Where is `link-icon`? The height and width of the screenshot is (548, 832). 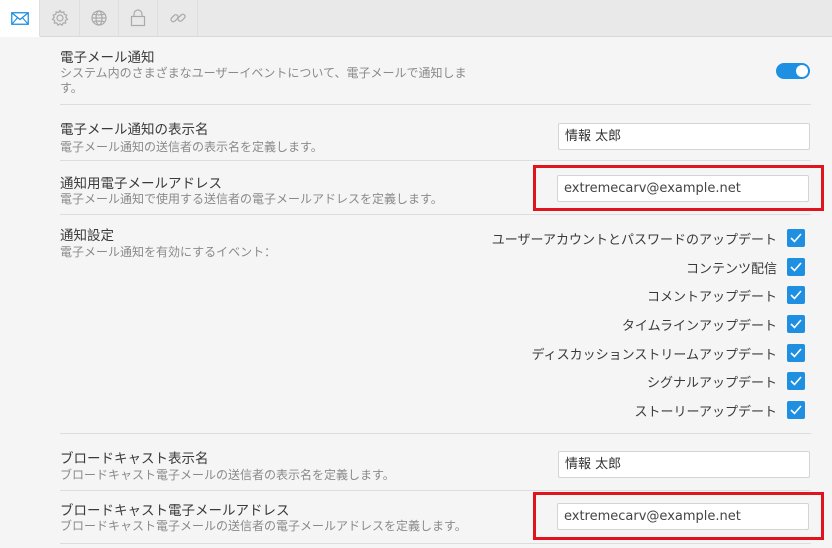
link-icon is located at coordinates (177, 18).